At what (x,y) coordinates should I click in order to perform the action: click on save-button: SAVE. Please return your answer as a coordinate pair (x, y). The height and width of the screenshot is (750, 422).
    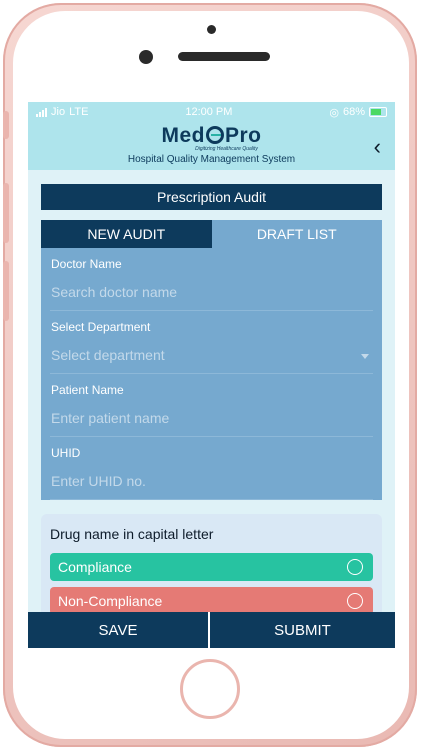
    Looking at the image, I should click on (118, 630).